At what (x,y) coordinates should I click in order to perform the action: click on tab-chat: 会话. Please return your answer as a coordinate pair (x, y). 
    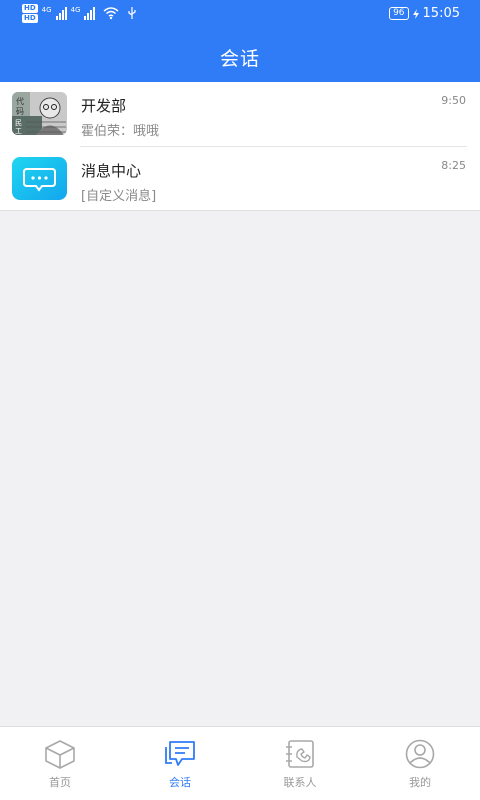
    Looking at the image, I should click on (180, 763).